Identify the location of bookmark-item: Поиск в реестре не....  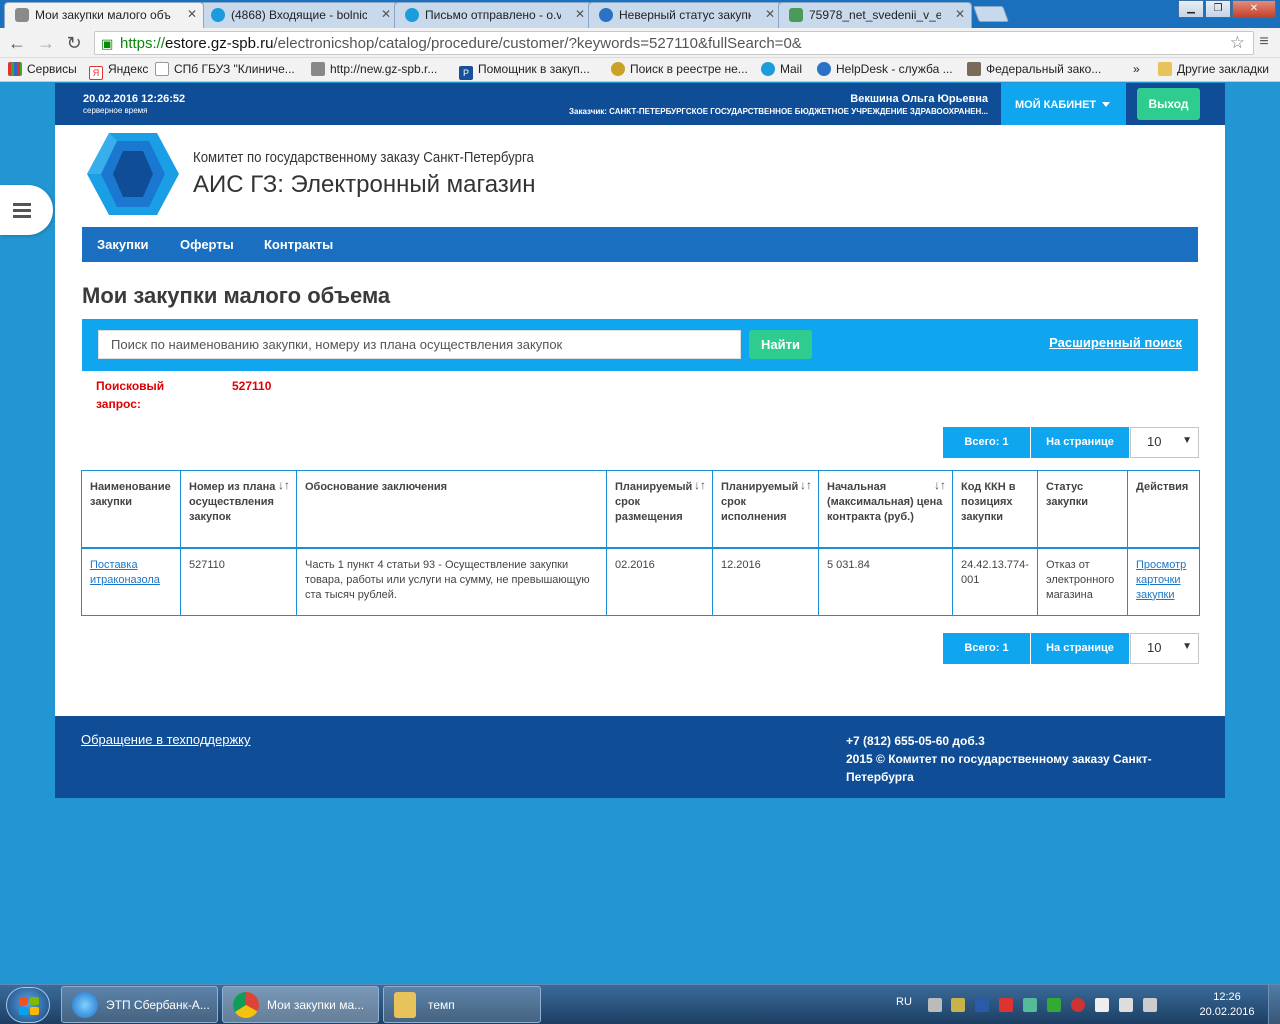
(679, 69).